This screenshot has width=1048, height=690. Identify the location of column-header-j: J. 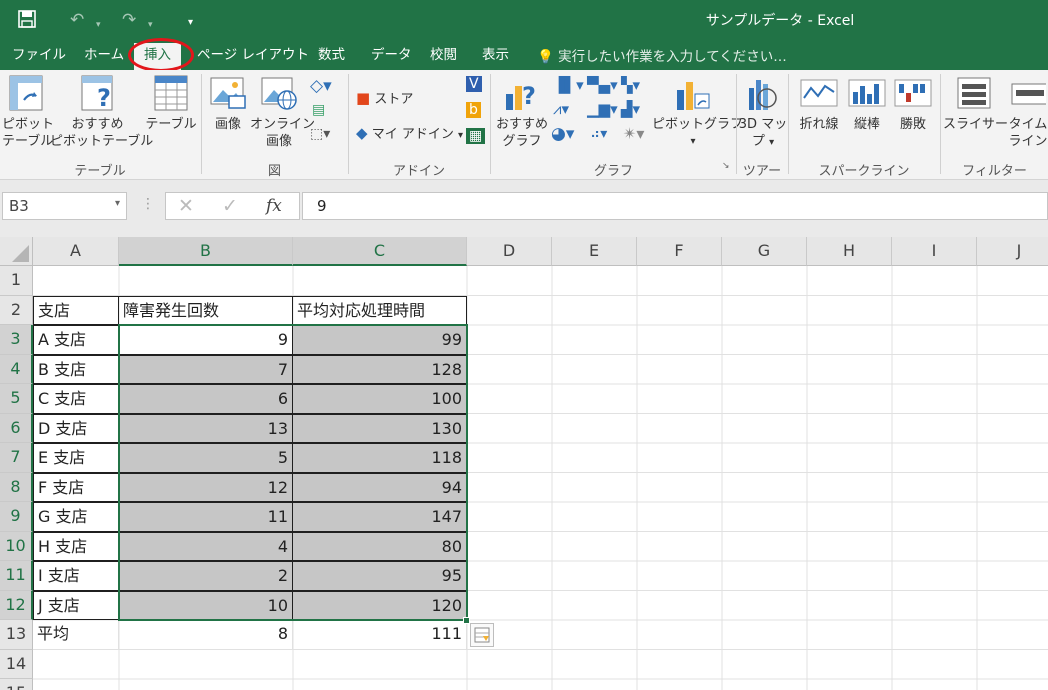
(1012, 251).